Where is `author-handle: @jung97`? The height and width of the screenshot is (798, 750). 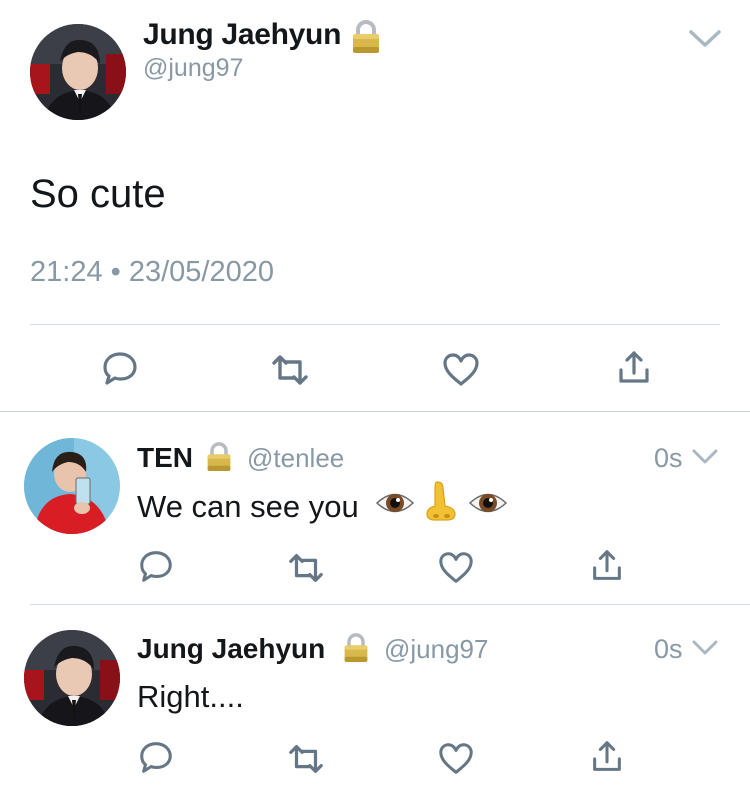
author-handle: @jung97 is located at coordinates (193, 68).